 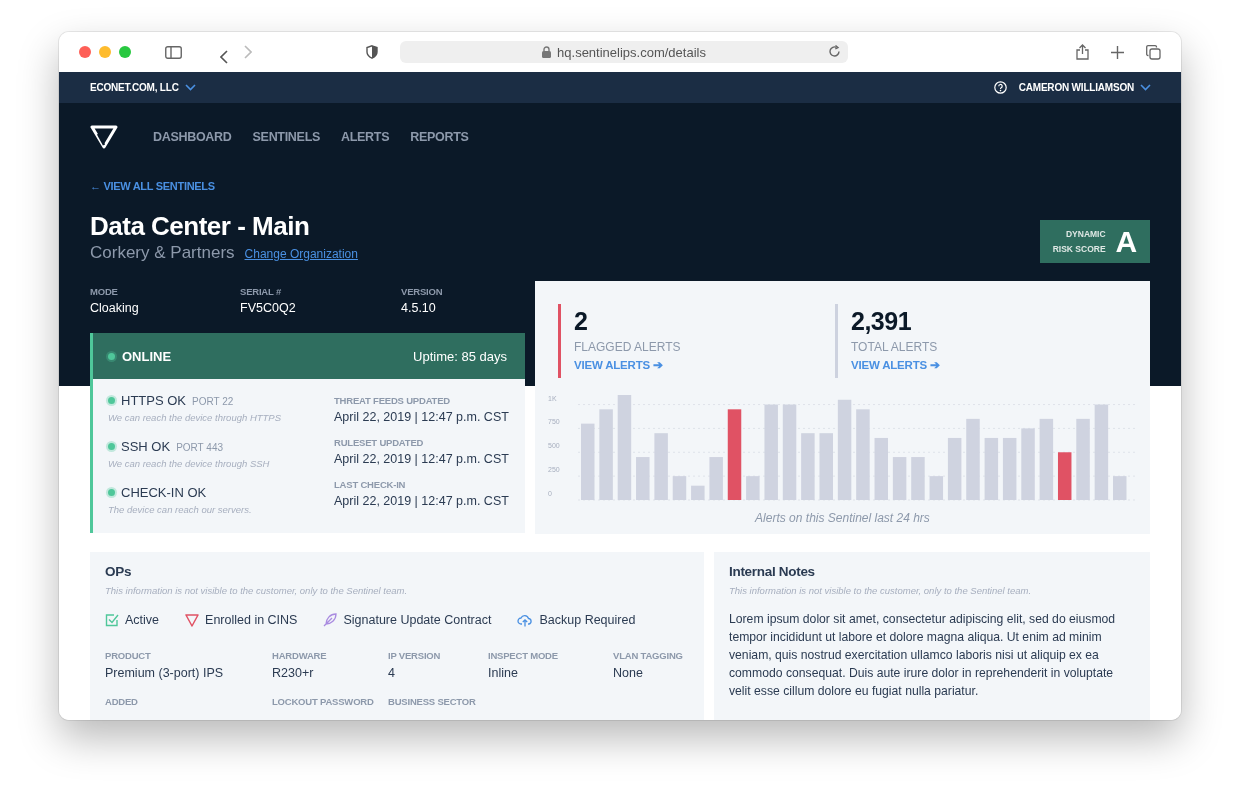 I want to click on cloud-upload-icon, so click(x=525, y=620).